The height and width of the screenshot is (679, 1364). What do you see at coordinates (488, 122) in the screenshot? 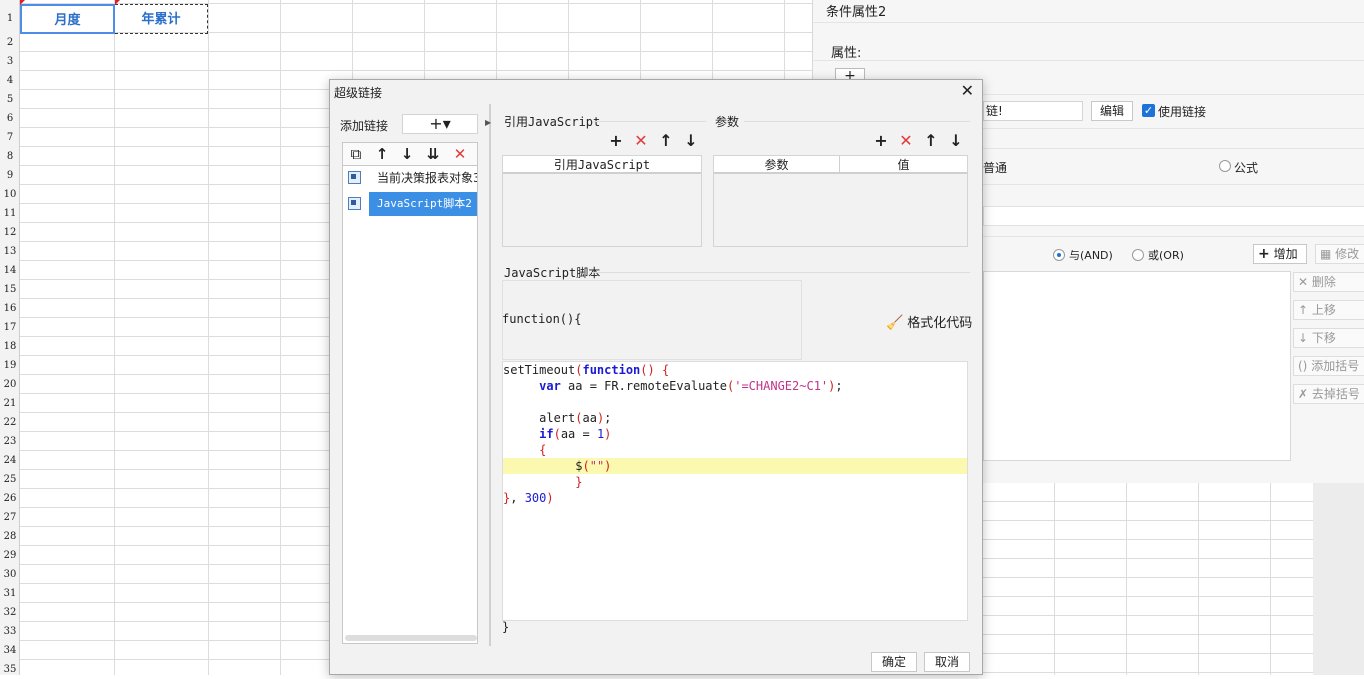
I see `chevron-right-icon: ▶` at bounding box center [488, 122].